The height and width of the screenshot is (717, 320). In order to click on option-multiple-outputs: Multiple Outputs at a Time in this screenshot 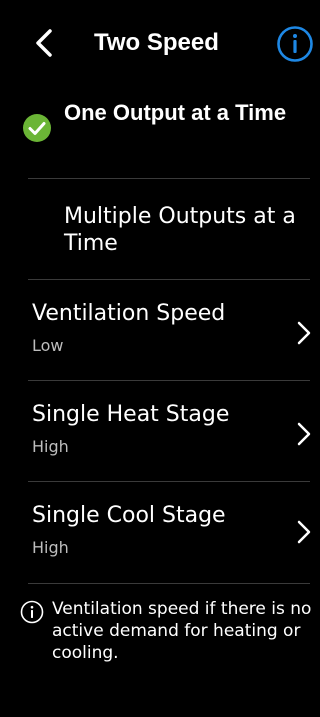, I will do `click(160, 229)`.